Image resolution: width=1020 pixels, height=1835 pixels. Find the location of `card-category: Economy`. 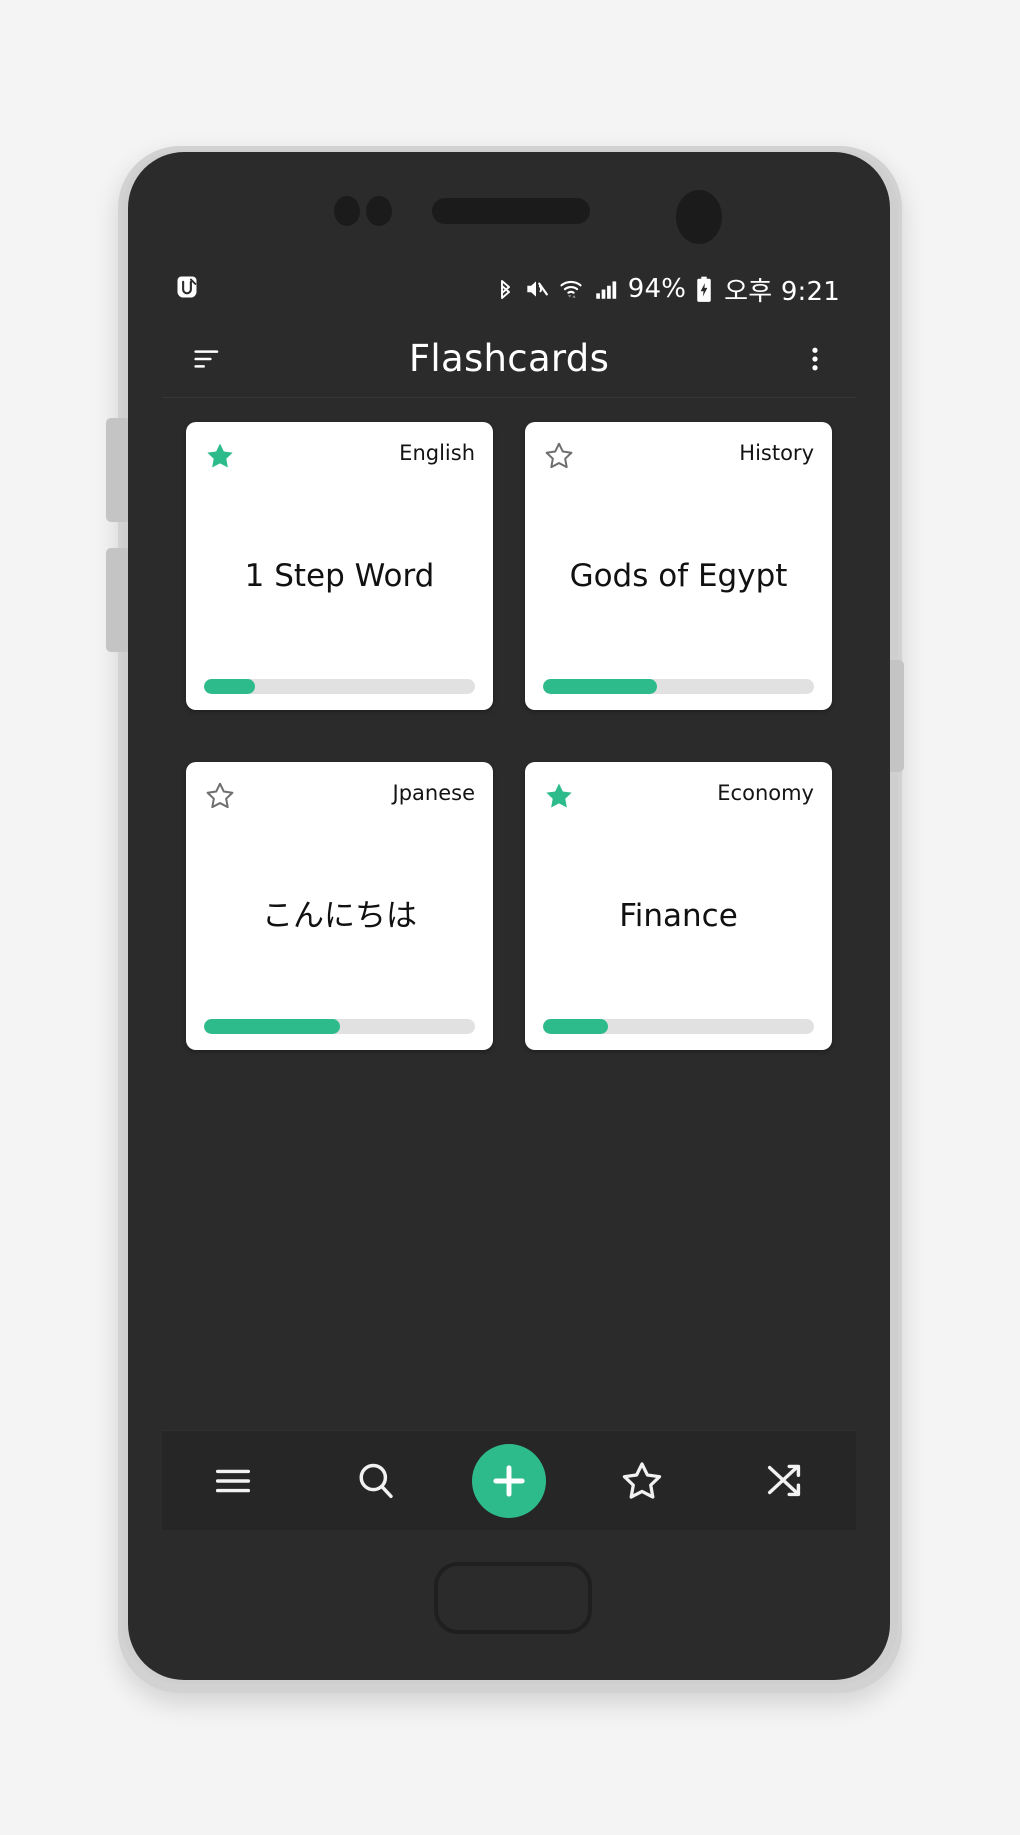

card-category: Economy is located at coordinates (765, 793).